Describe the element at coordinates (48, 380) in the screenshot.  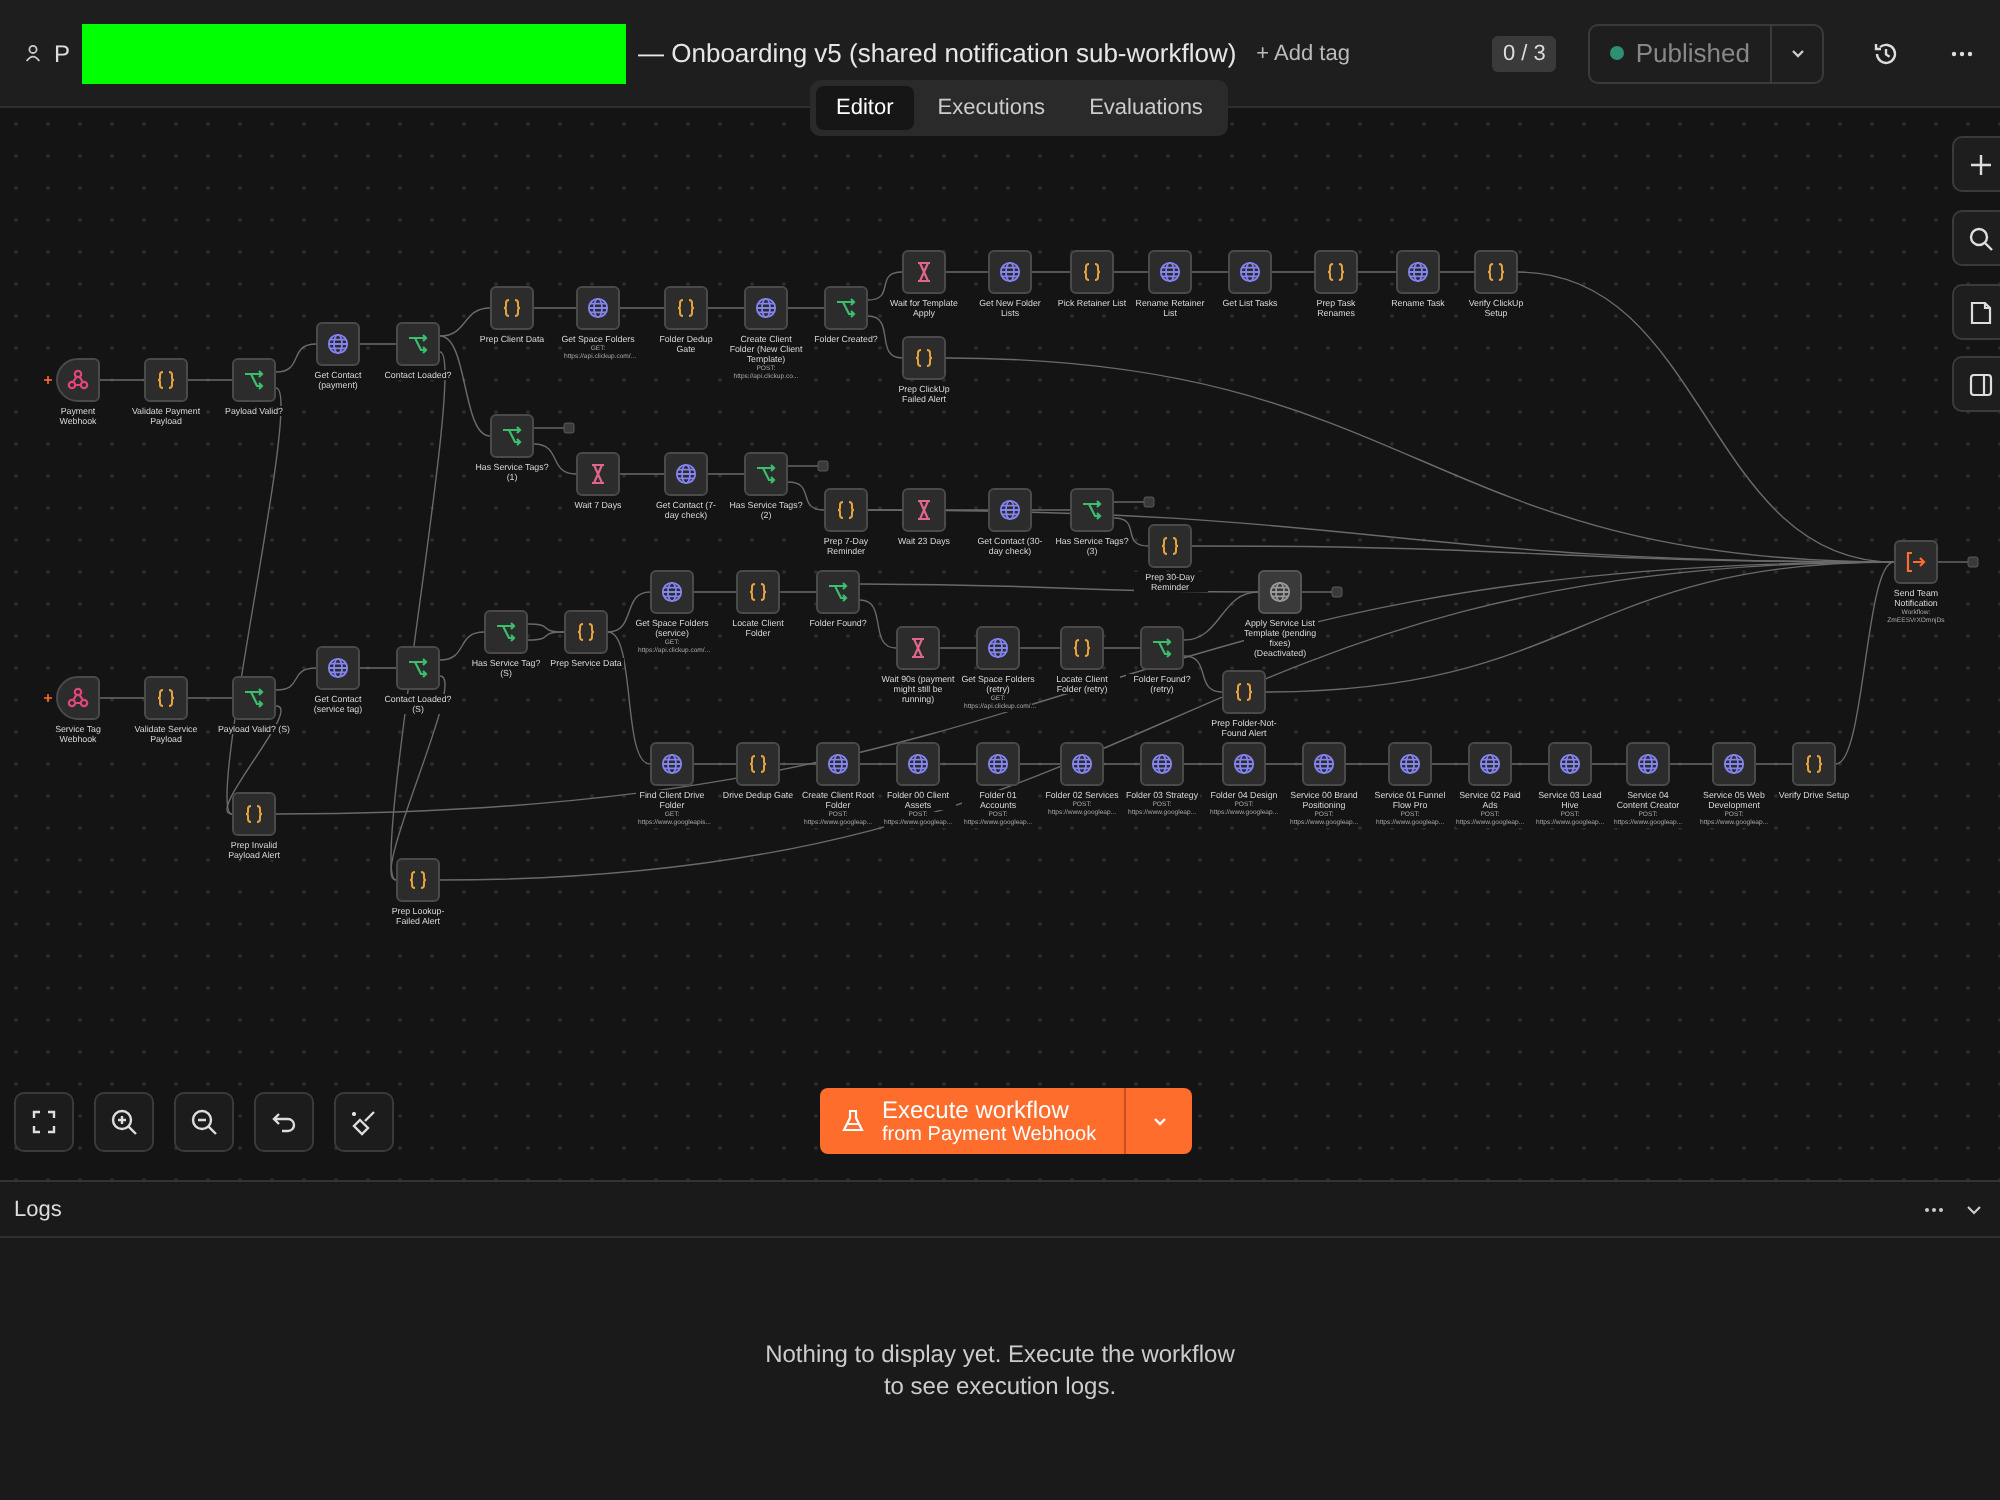
I see `trigger-marker-icon` at that location.